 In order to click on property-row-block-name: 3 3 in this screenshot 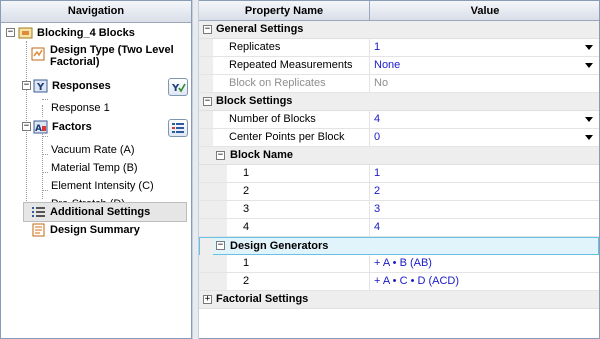, I will do `click(399, 210)`.